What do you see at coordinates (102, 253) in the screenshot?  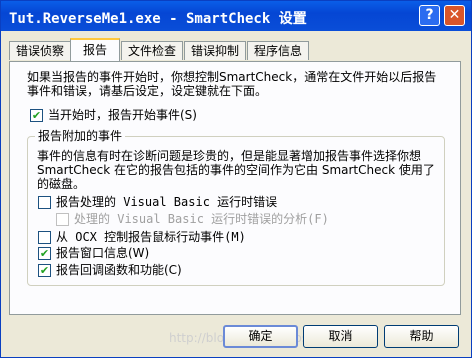 I see `window-messages-label: 报告窗口信息(W)` at bounding box center [102, 253].